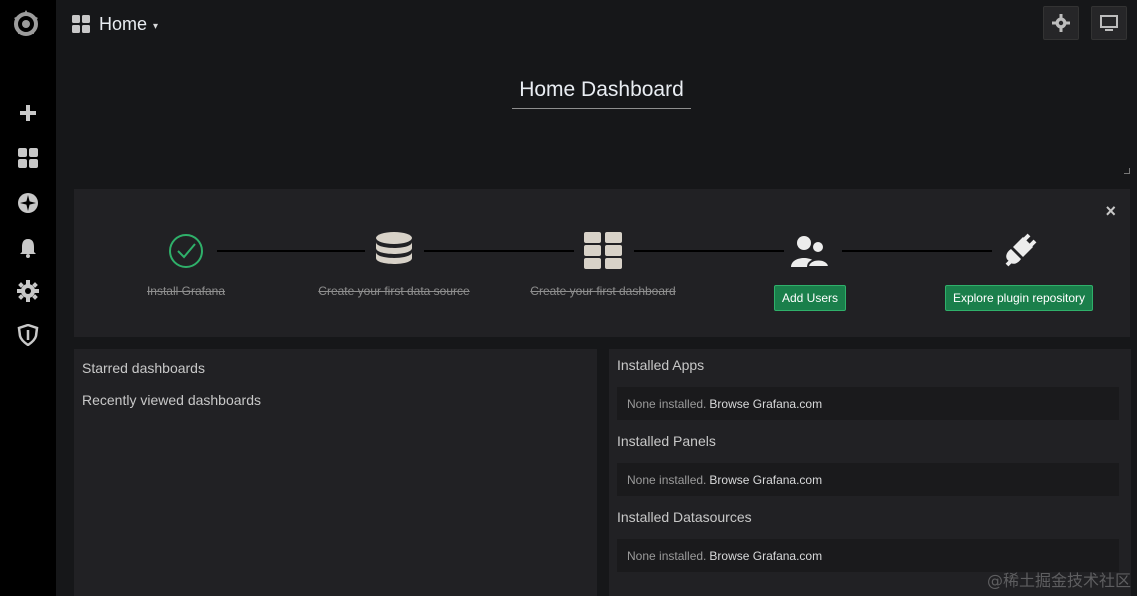  I want to click on step-data-source: Create your first data source, so click(394, 263).